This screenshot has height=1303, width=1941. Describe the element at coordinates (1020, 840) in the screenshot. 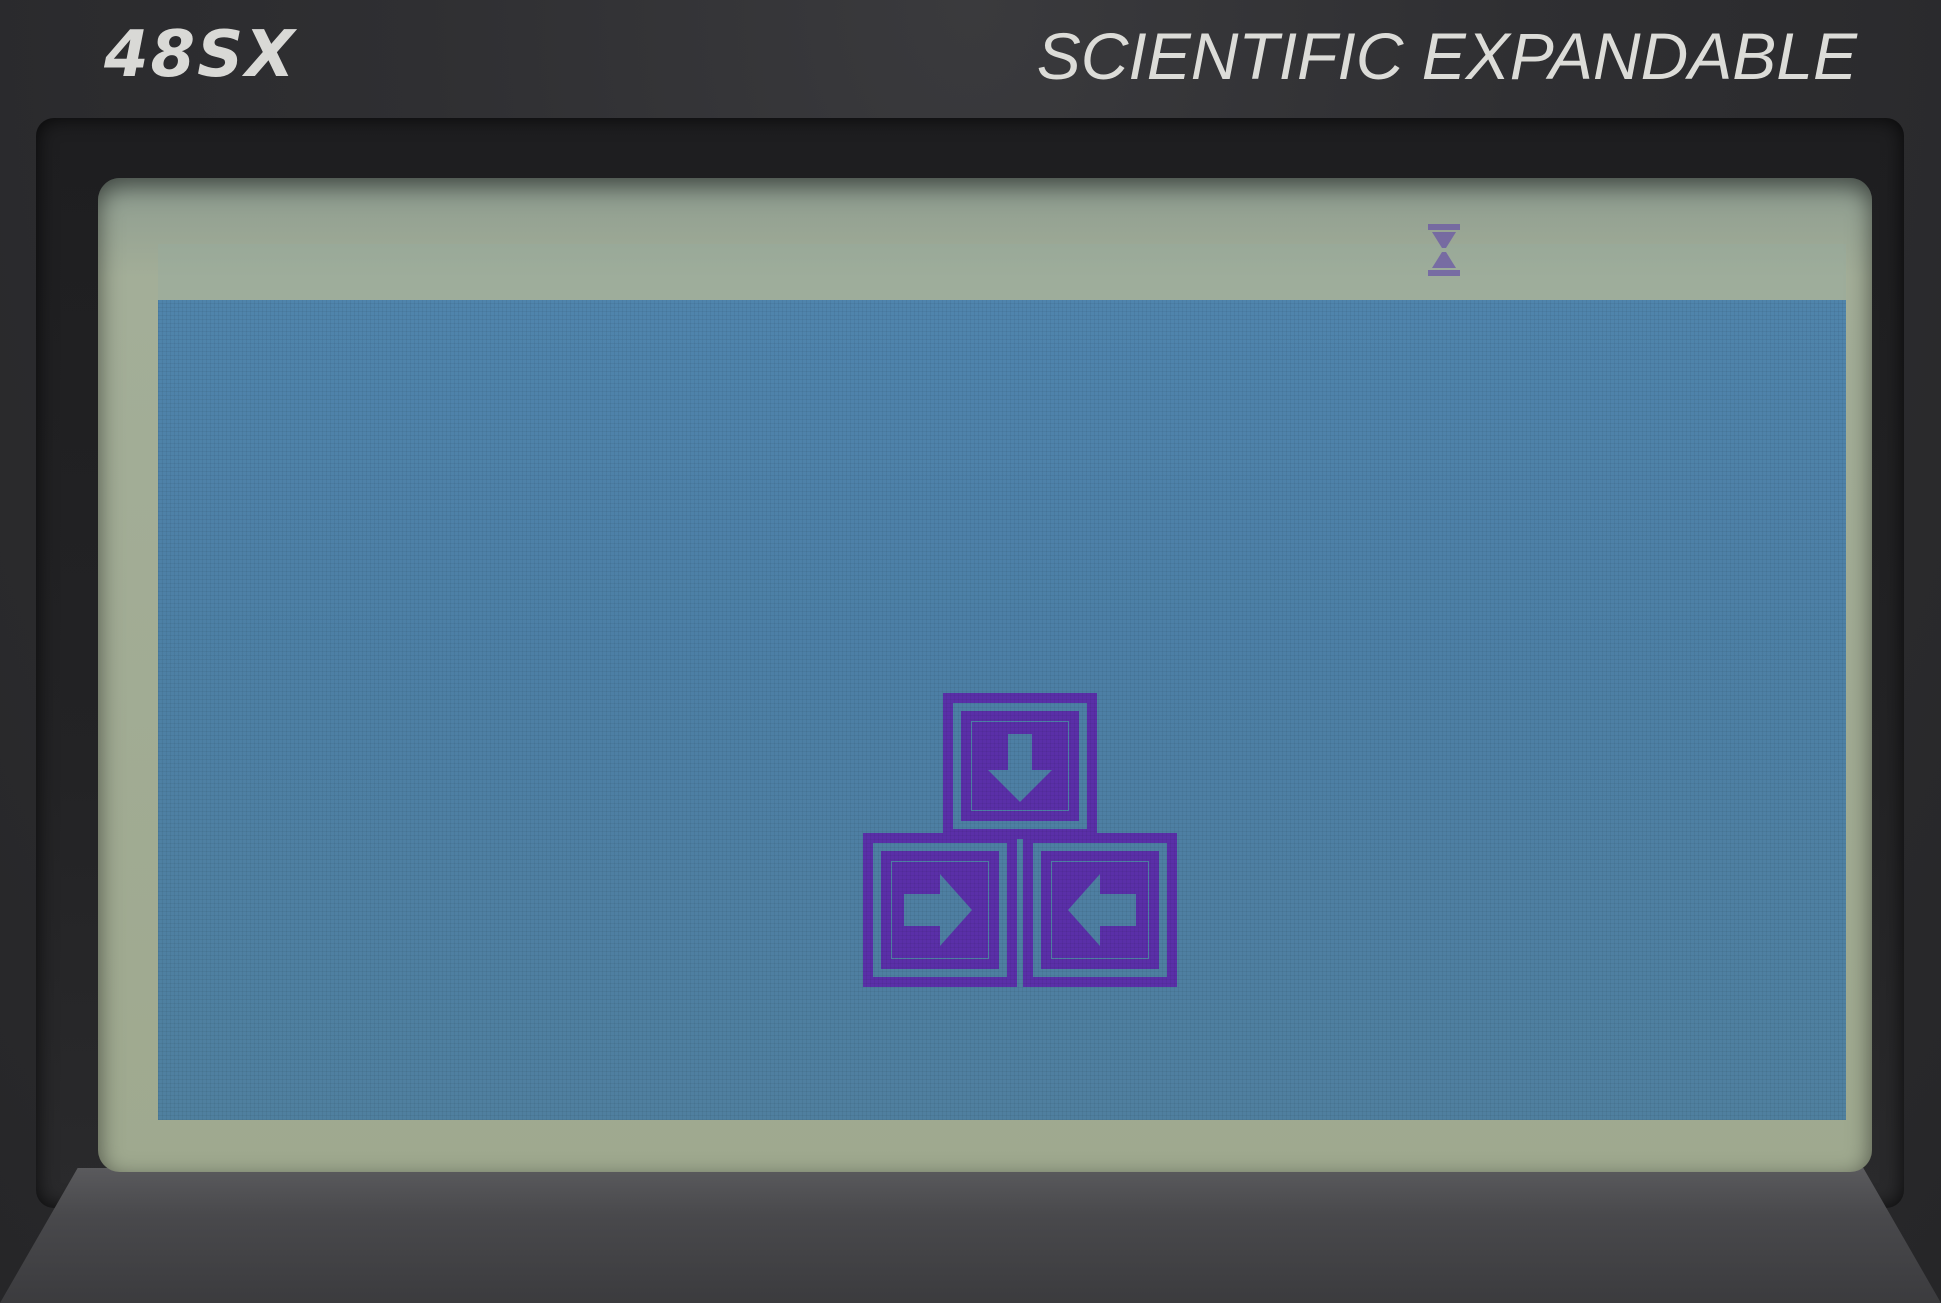

I see `three-arrow-boxes-logo-icon` at that location.